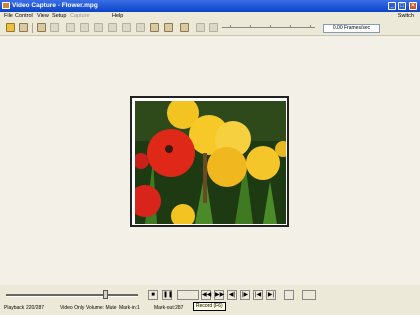 This screenshot has height=315, width=420. I want to click on frame-rate-readout: 0.00 Frames/sec, so click(351, 28).